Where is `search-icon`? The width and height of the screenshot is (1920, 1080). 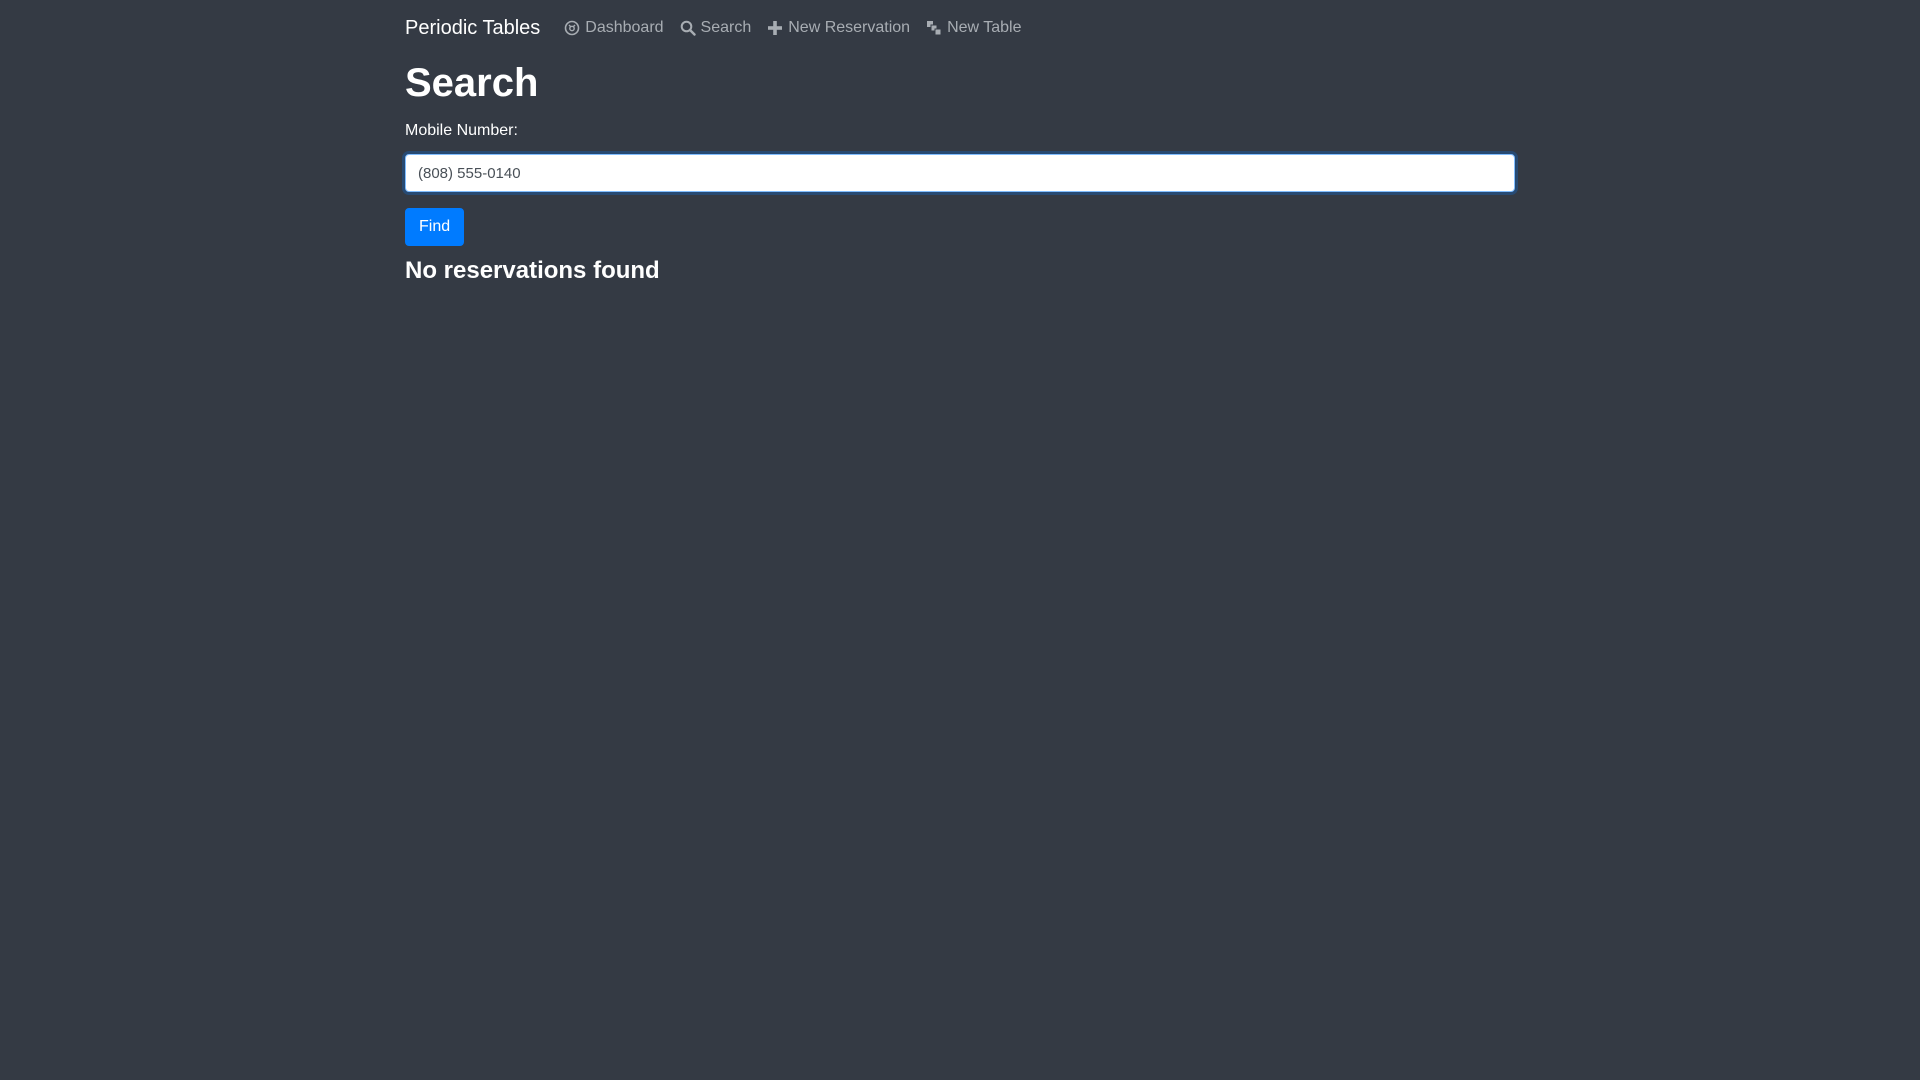 search-icon is located at coordinates (688, 28).